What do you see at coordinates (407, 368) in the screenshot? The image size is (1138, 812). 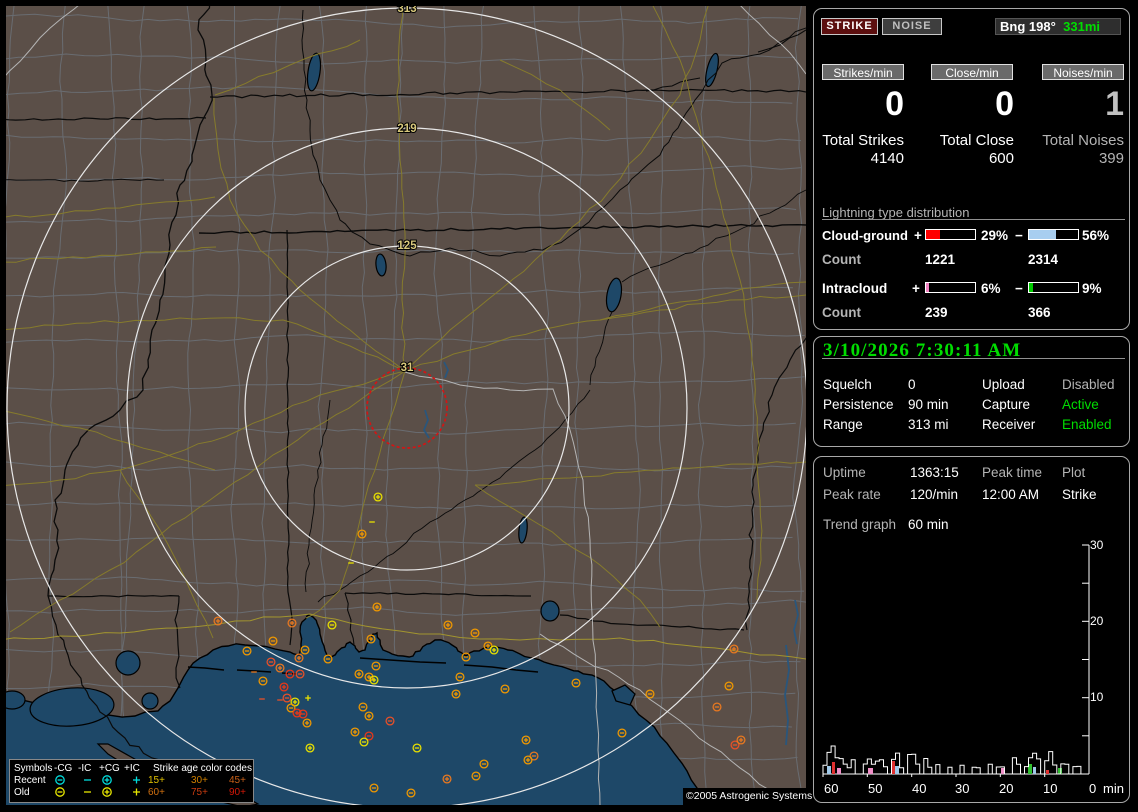 I see `svg-text: 31` at bounding box center [407, 368].